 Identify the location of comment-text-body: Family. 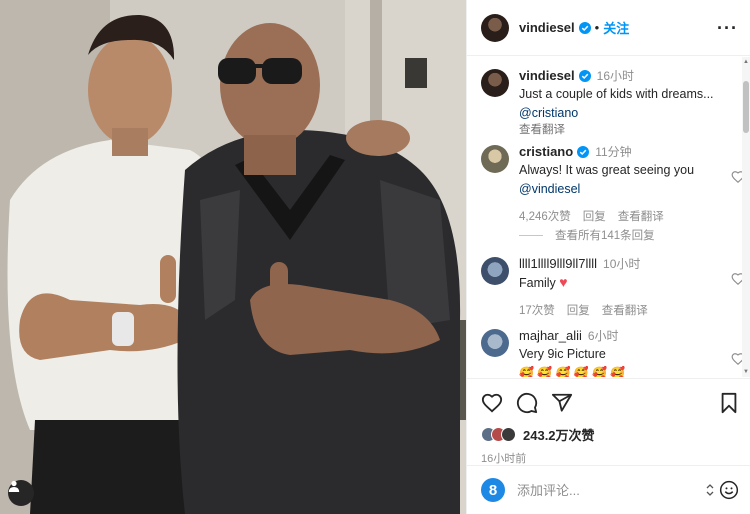
(537, 283).